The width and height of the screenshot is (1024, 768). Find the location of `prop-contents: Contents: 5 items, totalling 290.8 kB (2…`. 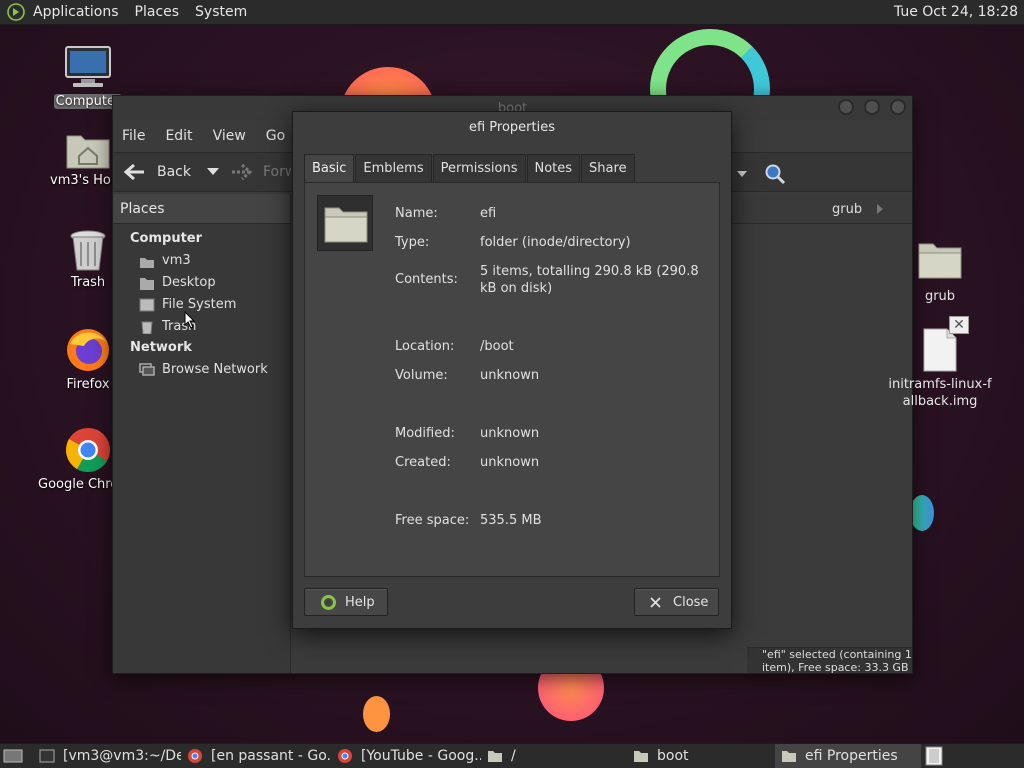

prop-contents: Contents: 5 items, totalling 290.8 kB (2… is located at coordinates (555, 280).